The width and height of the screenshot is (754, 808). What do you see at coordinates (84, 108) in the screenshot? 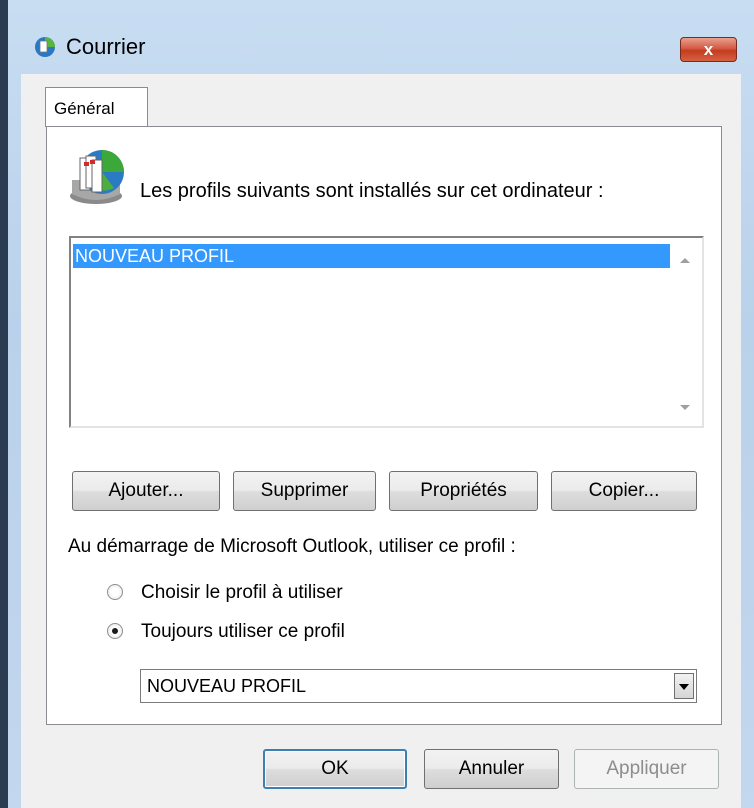
I see `tab-general-label: Général` at bounding box center [84, 108].